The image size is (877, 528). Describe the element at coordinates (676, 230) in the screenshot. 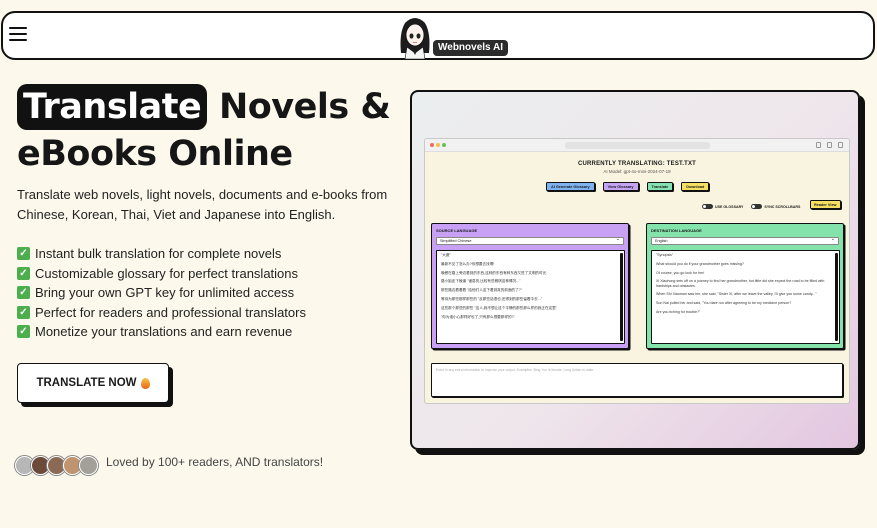

I see `destination-label: DESTINATION LANGUAGE` at that location.